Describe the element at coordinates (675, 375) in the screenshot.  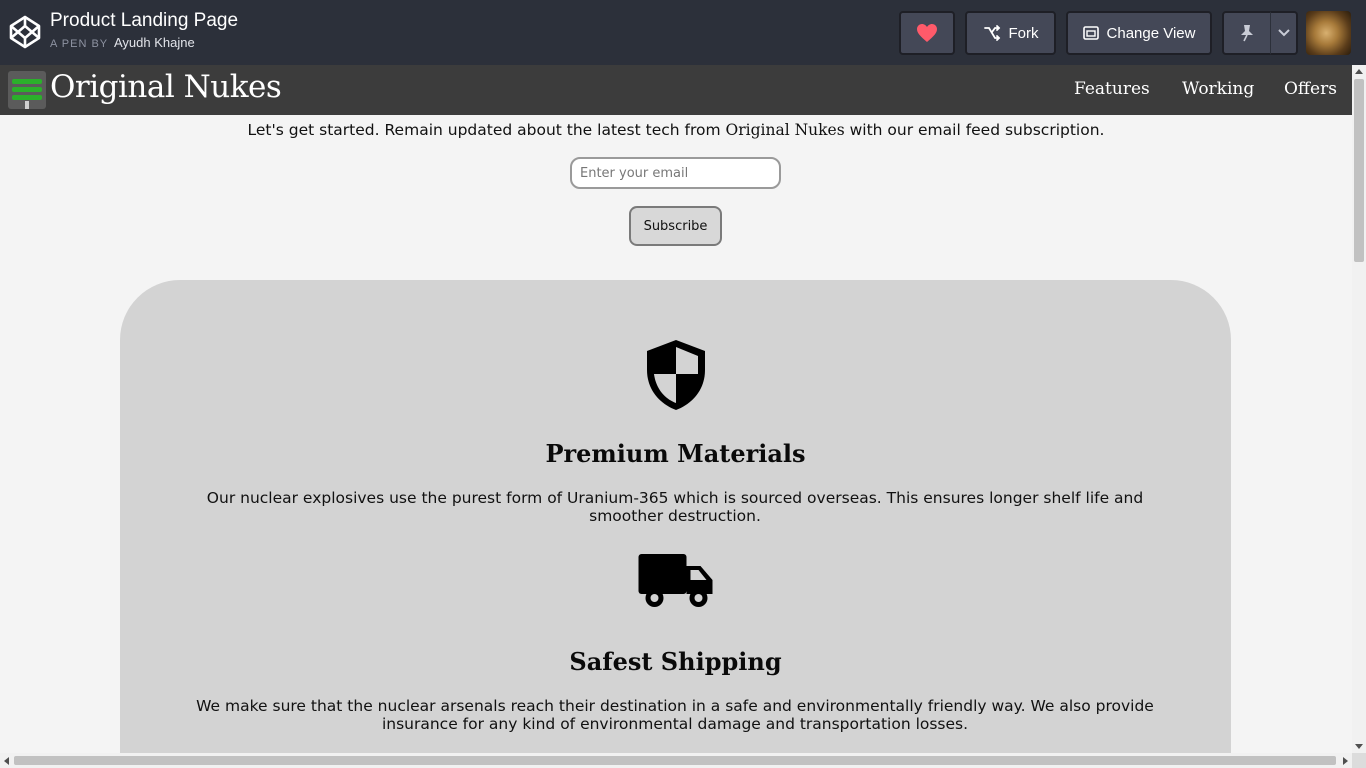
I see `shield-icon` at that location.